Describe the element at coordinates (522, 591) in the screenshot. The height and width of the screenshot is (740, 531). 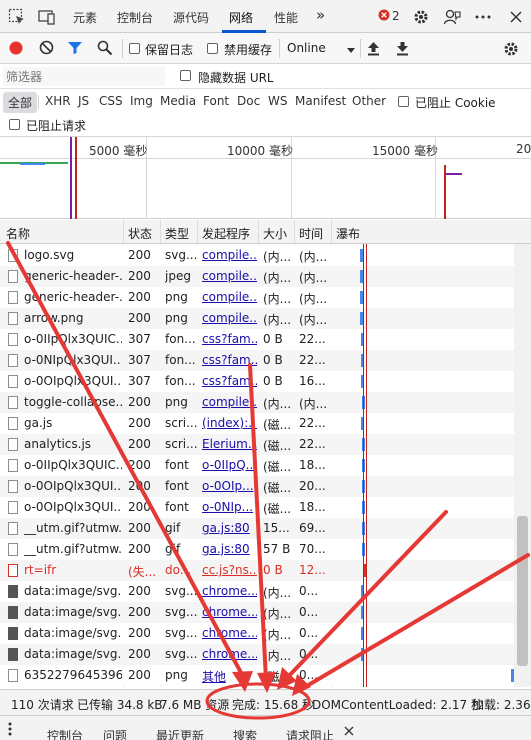
I see `scrollbar-thumb` at that location.